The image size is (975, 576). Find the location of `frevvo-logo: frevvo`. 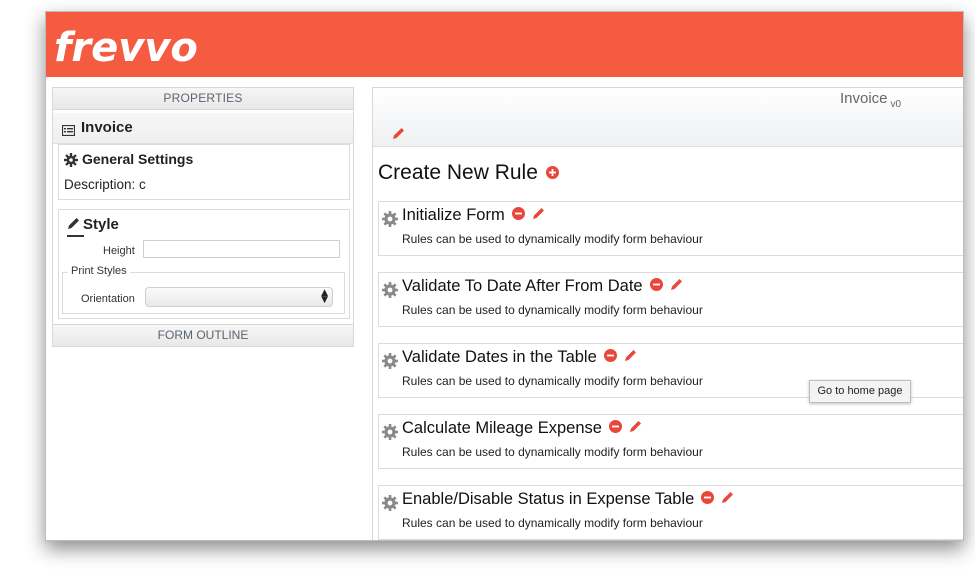

frevvo-logo: frevvo is located at coordinates (129, 45).